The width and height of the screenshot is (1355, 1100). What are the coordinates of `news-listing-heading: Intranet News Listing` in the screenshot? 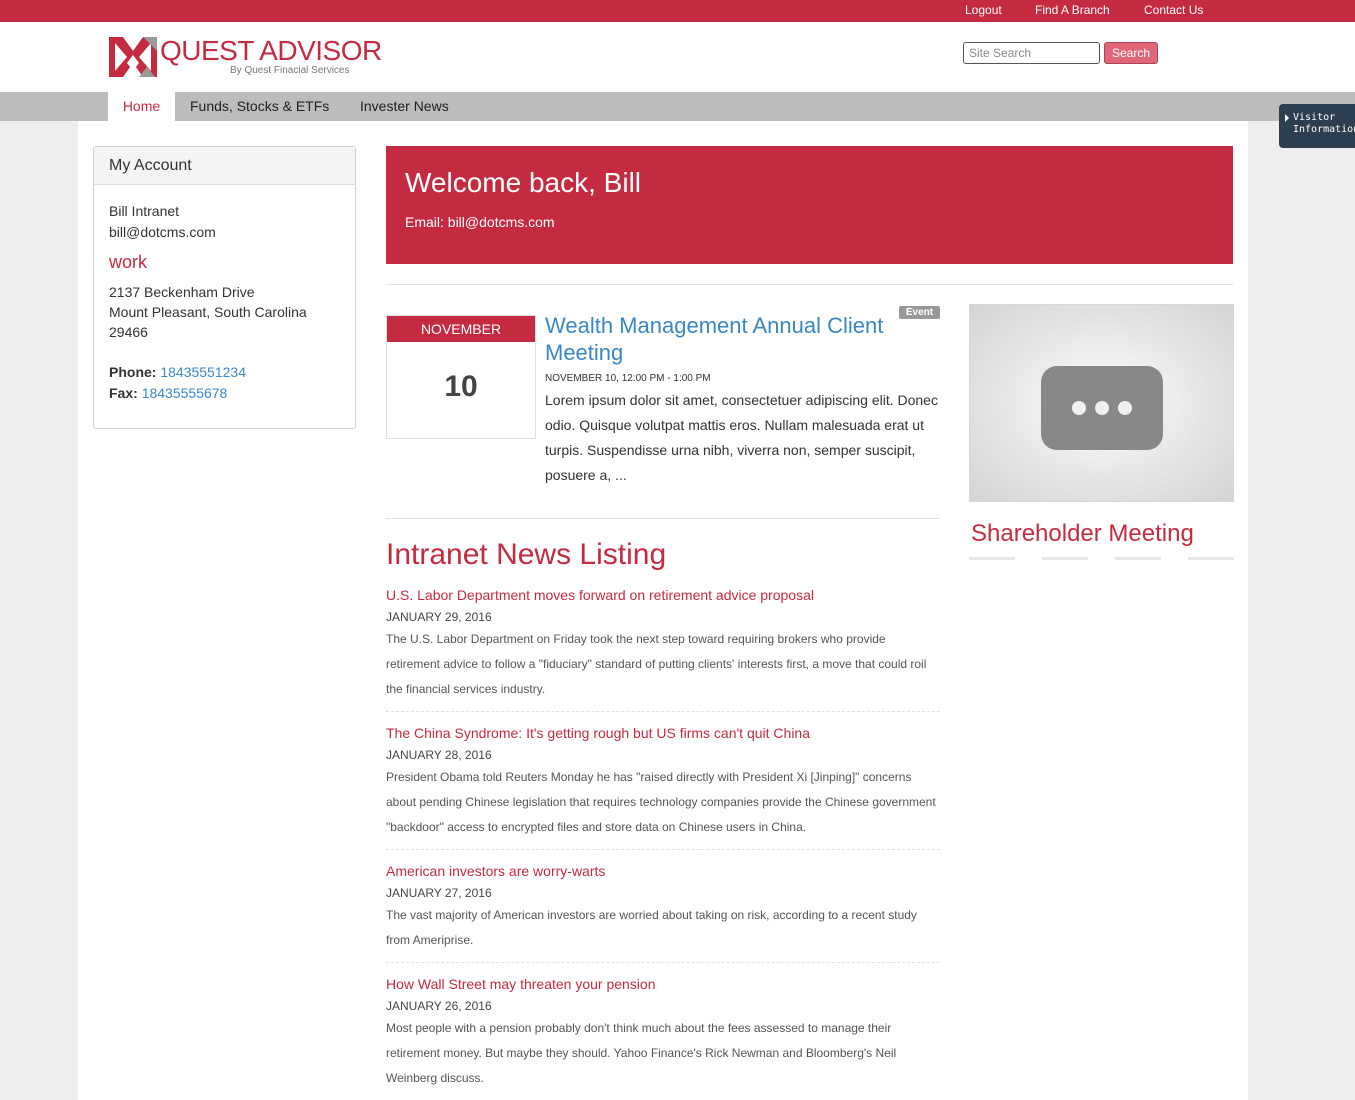 It's located at (526, 554).